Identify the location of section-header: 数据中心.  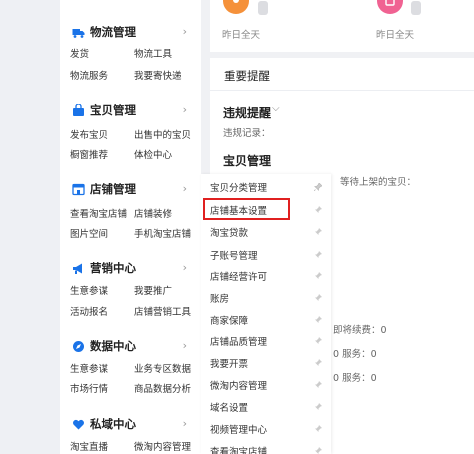
(104, 346).